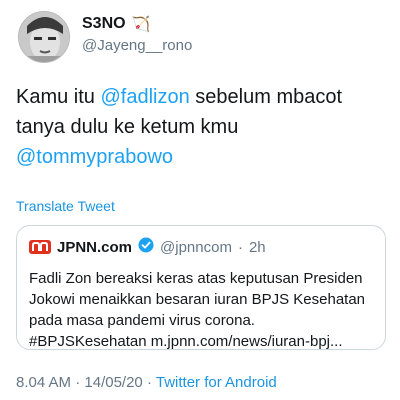 This screenshot has width=400, height=400. I want to click on jpnn-logo-icon, so click(40, 246).